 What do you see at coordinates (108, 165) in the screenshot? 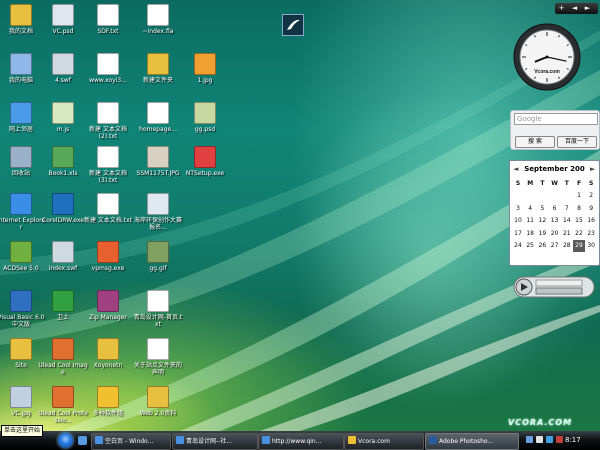
I see `desktop-icon: 新建 文本文档 (3).txt` at bounding box center [108, 165].